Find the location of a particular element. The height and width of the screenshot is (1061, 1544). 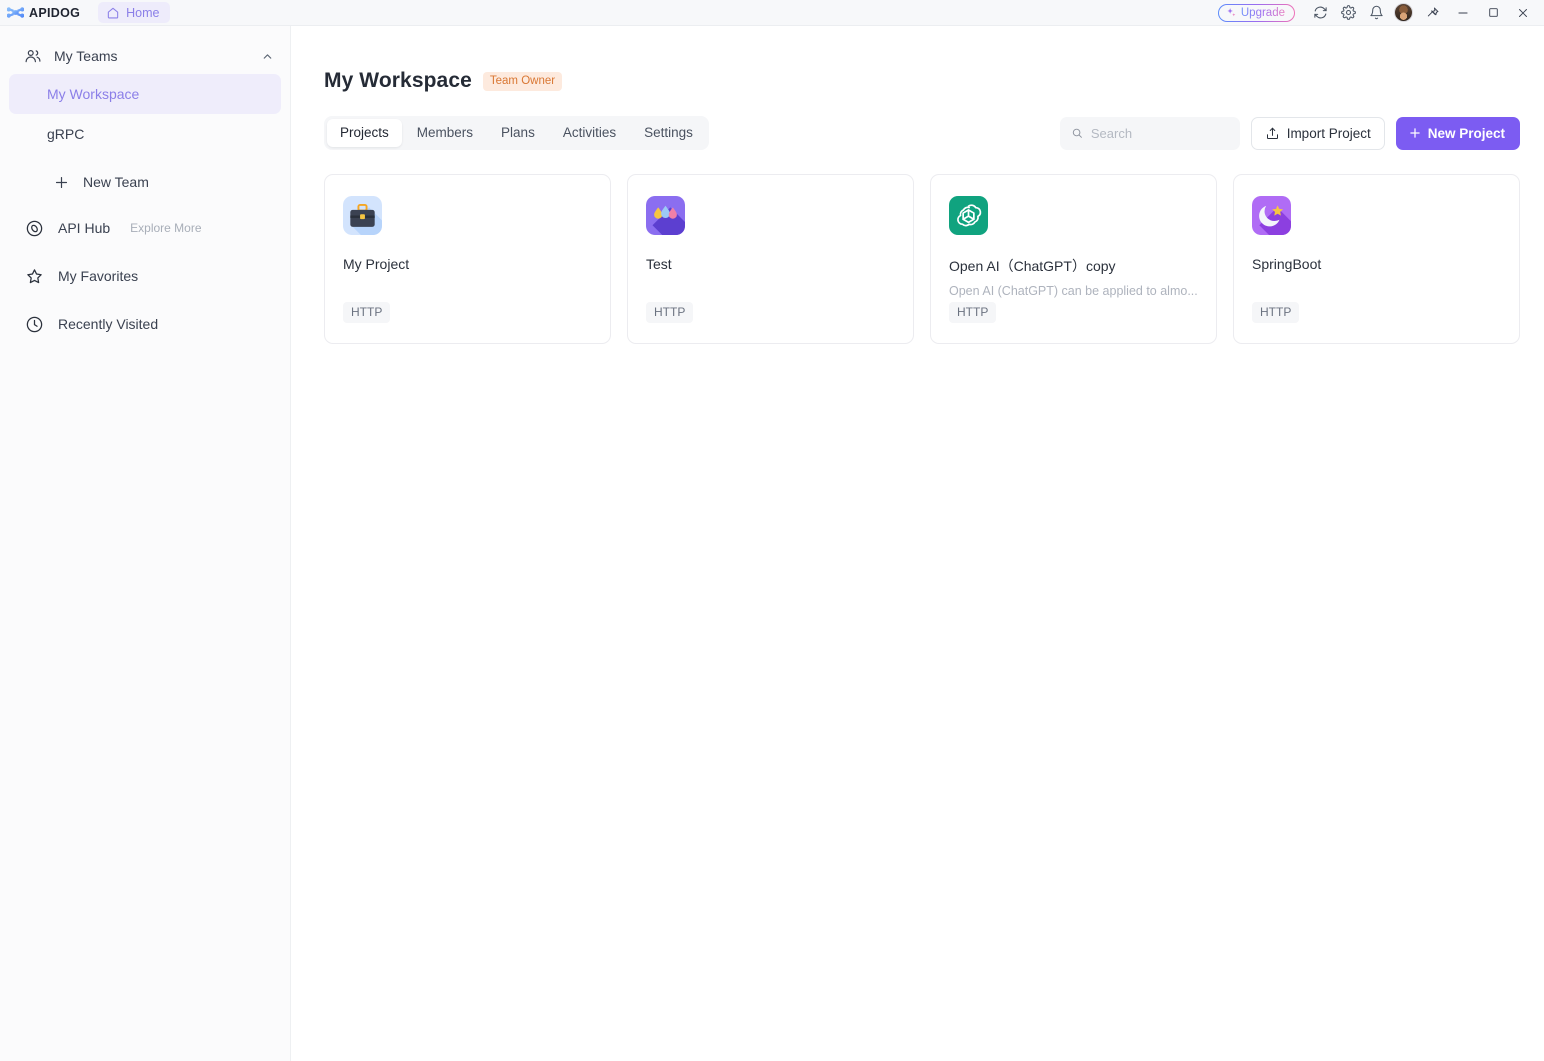

sidebar-item-api-hub: API Hub Explore More is located at coordinates (145, 228).